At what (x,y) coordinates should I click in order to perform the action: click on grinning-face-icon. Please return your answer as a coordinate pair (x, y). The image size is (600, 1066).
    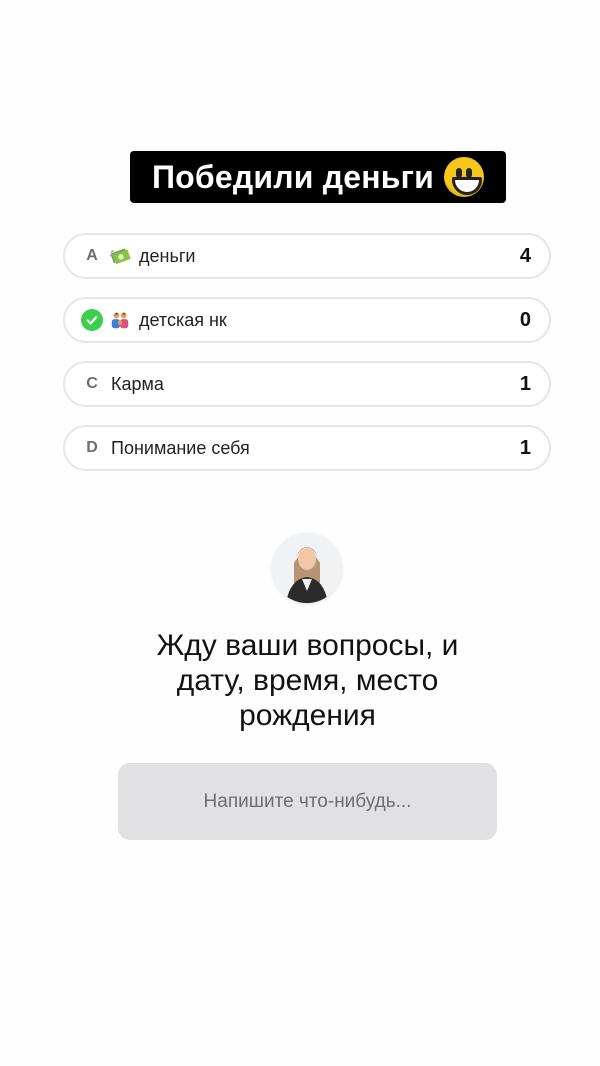
    Looking at the image, I should click on (464, 177).